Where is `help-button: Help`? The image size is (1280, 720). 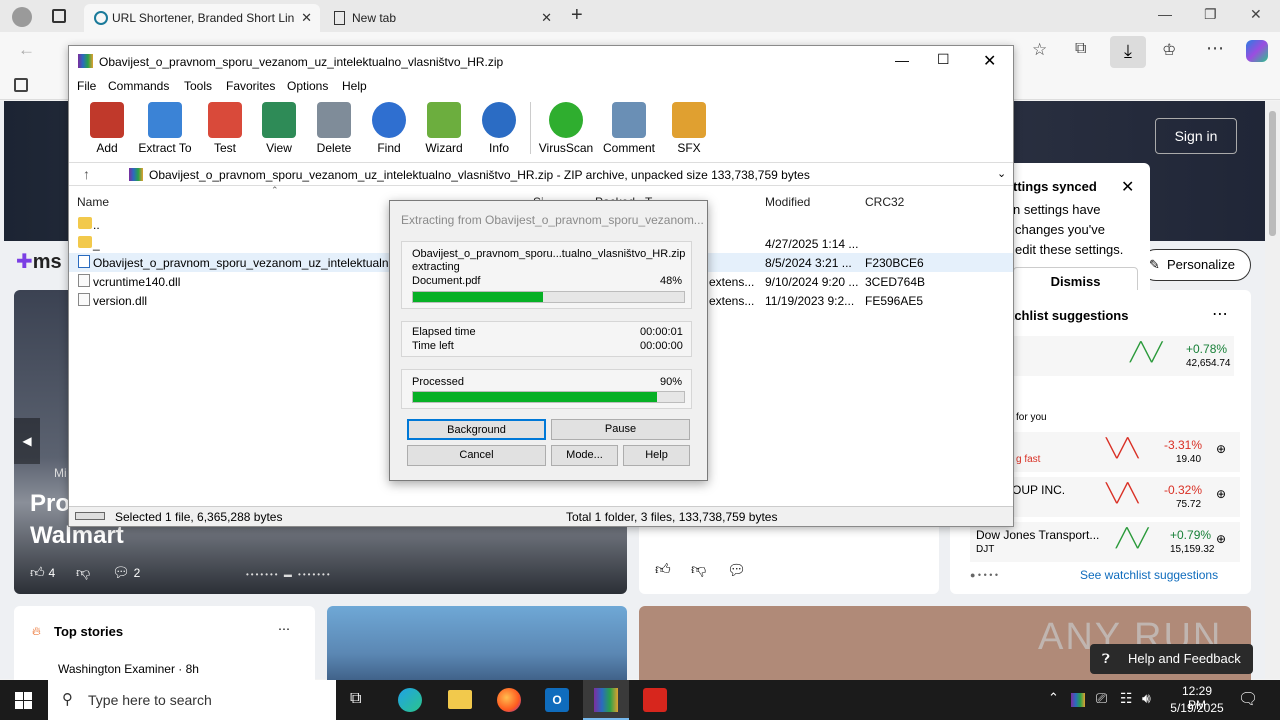
help-button: Help is located at coordinates (656, 455).